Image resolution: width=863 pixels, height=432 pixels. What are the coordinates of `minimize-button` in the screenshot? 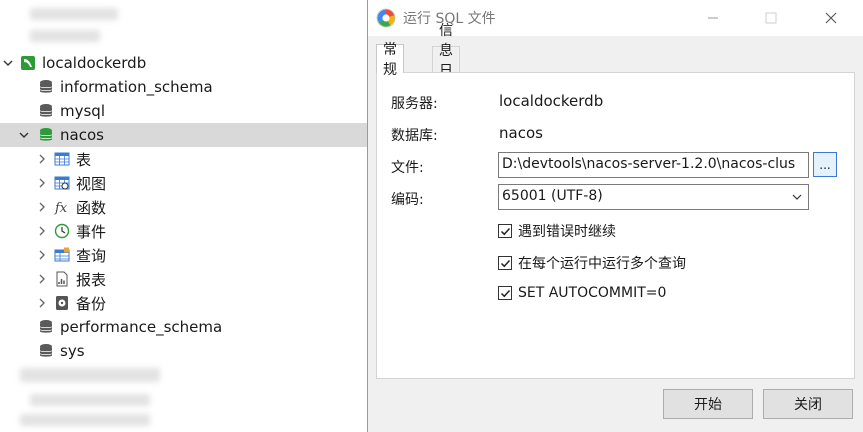 It's located at (713, 18).